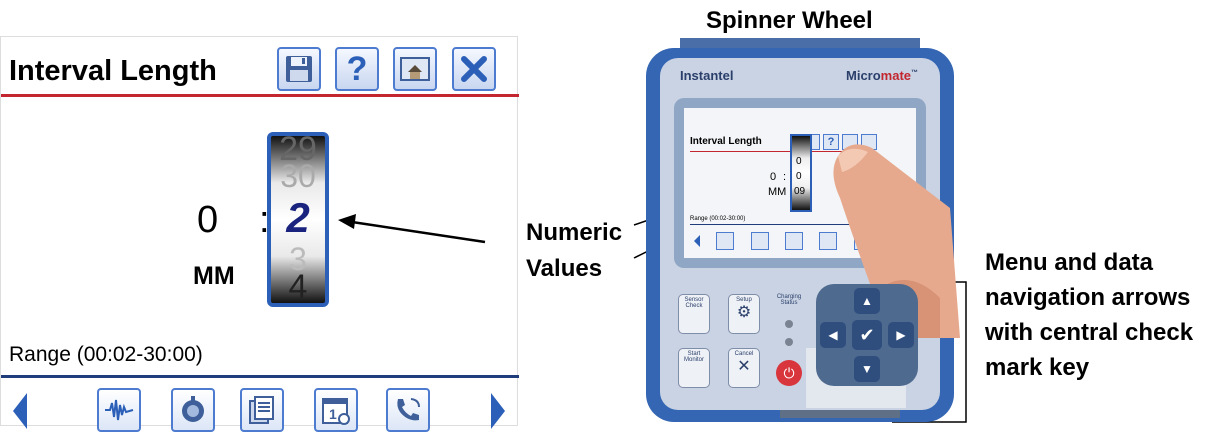  What do you see at coordinates (793, 241) in the screenshot?
I see `device-files-icon` at bounding box center [793, 241].